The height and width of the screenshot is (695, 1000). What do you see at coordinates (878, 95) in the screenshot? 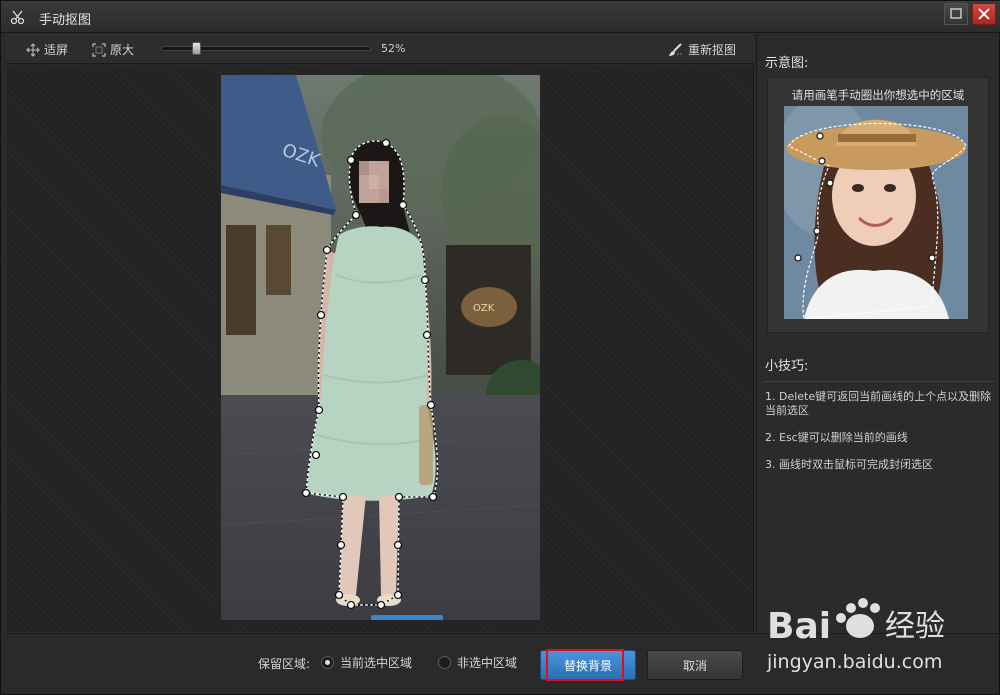
I see `sample-caption: 请用画笔手动圈出你想选中的区域` at bounding box center [878, 95].